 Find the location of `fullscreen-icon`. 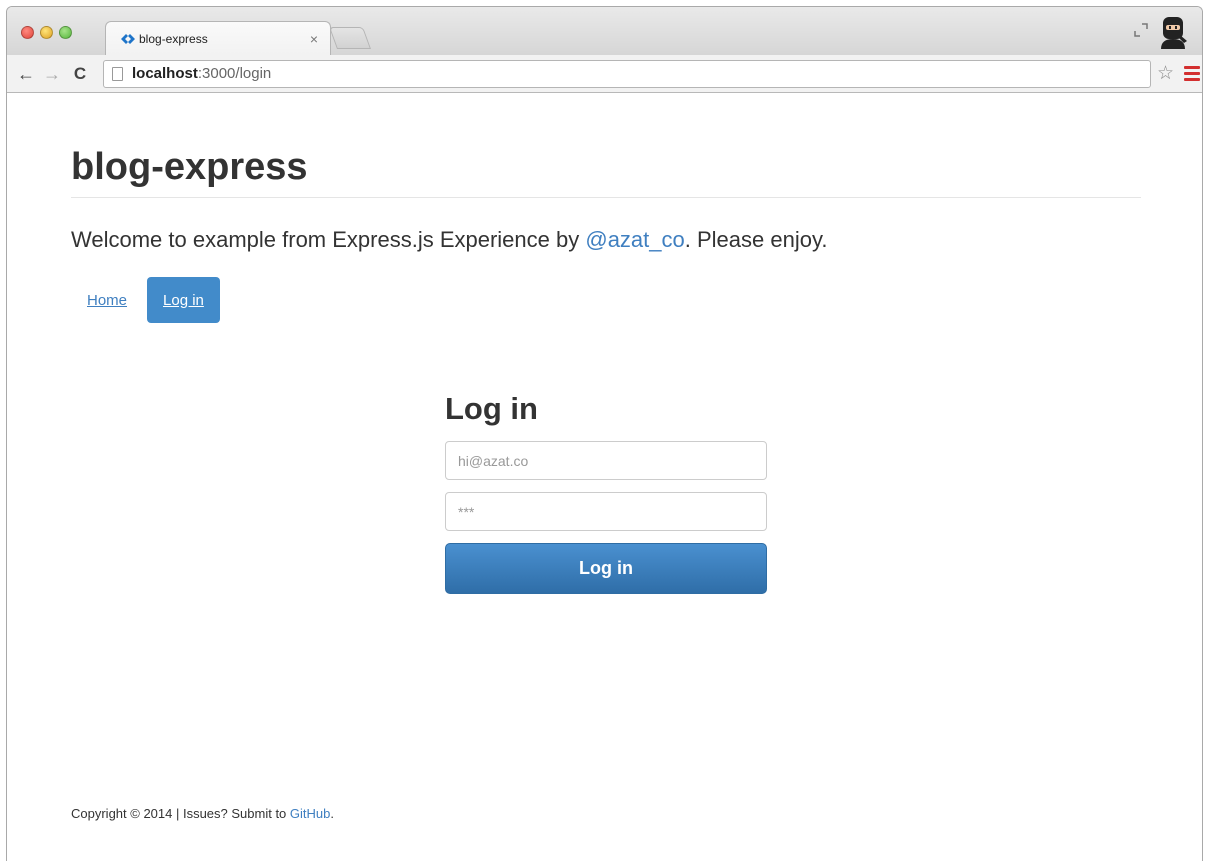

fullscreen-icon is located at coordinates (1141, 31).